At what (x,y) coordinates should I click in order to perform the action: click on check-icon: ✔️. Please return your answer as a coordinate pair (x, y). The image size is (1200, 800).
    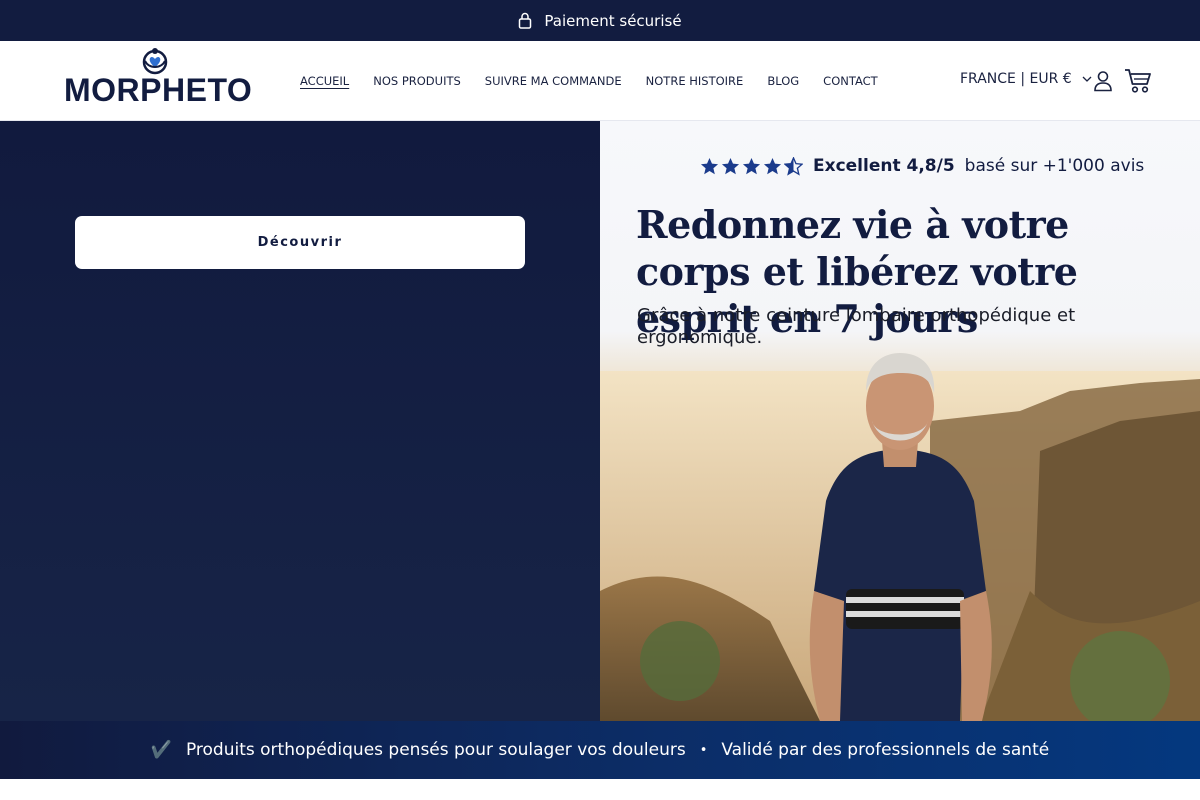
    Looking at the image, I should click on (161, 750).